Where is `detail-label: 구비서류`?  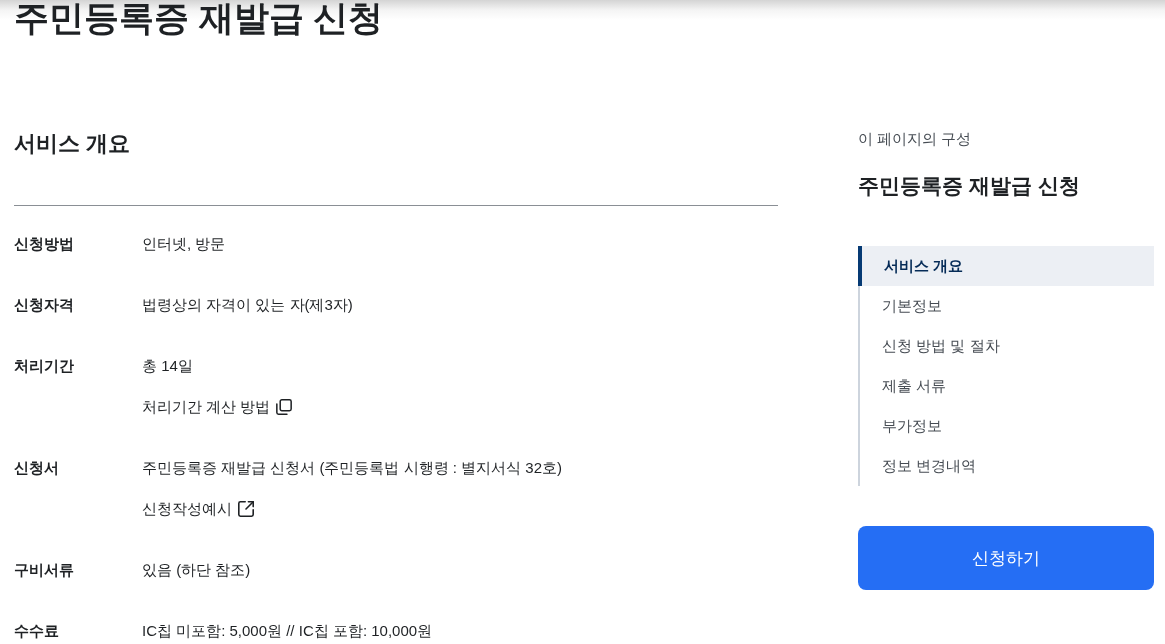
detail-label: 구비서류 is located at coordinates (44, 570).